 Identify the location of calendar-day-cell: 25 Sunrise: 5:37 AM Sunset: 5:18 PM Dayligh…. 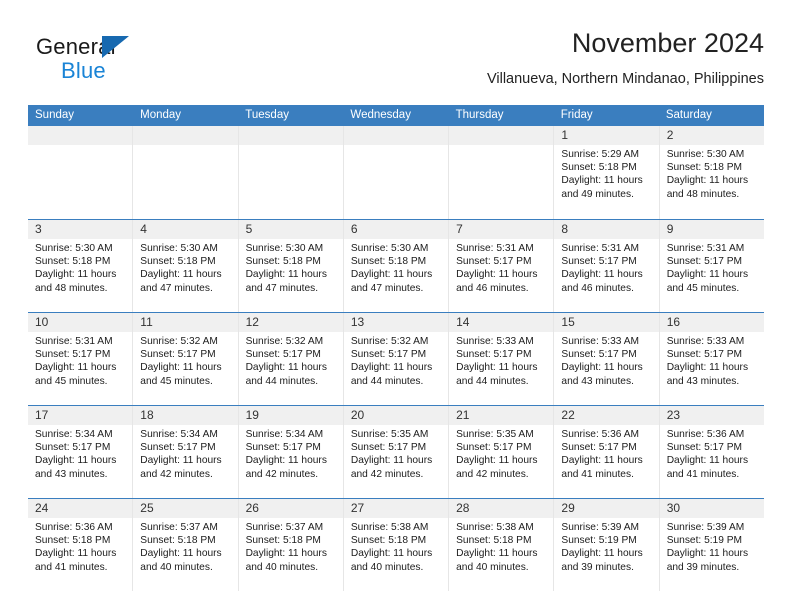
(186, 545).